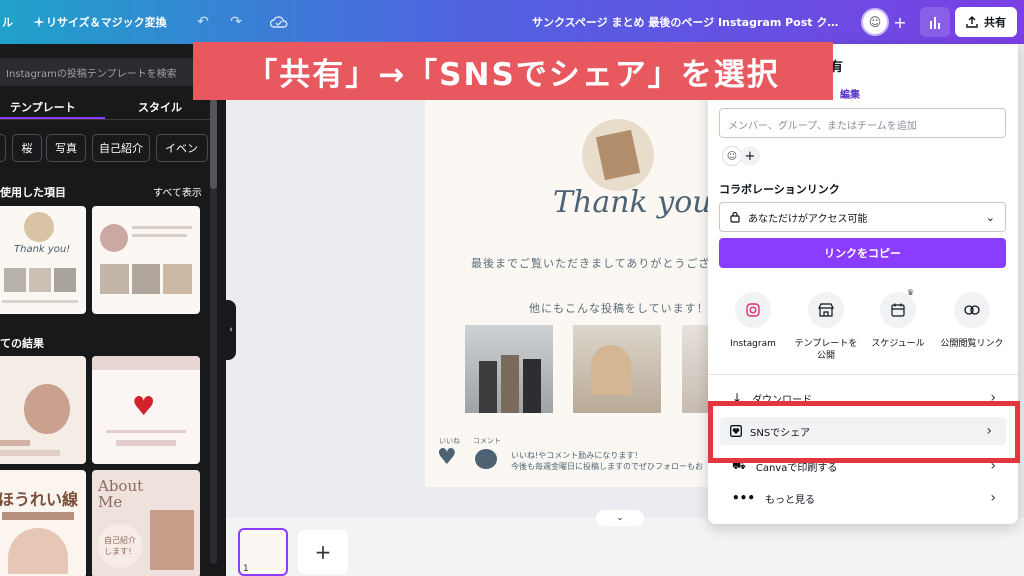 Image resolution: width=1024 pixels, height=576 pixels. I want to click on share-button: 共有, so click(986, 22).